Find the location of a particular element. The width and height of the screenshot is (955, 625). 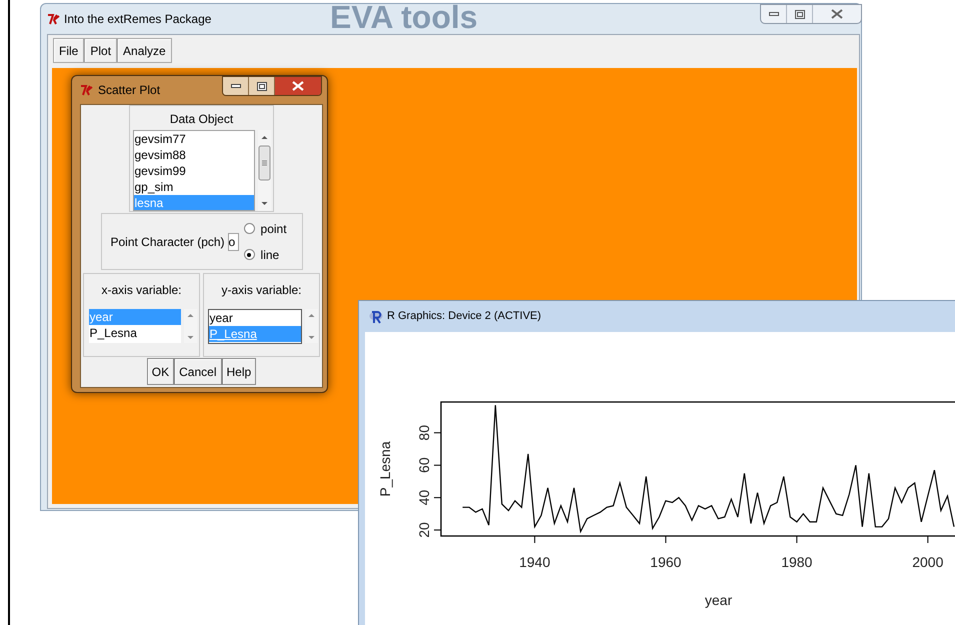

menu-button: Analyze is located at coordinates (144, 50).